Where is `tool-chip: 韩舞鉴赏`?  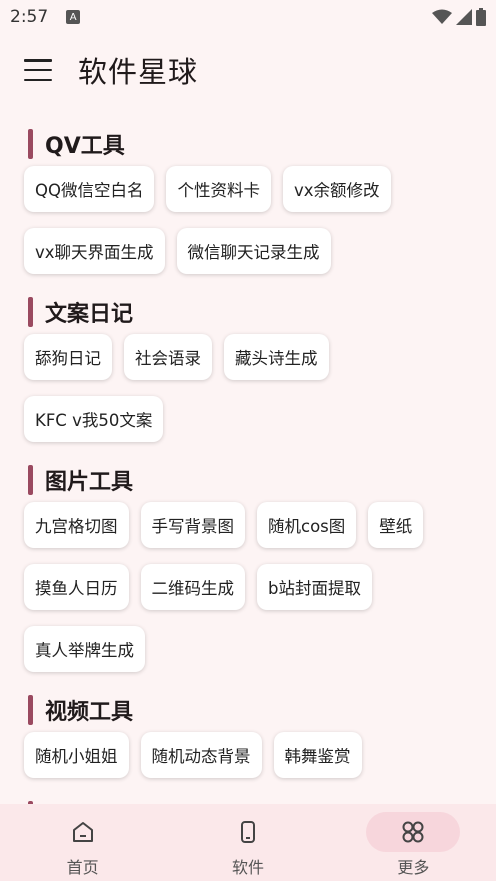 tool-chip: 韩舞鉴赏 is located at coordinates (317, 755).